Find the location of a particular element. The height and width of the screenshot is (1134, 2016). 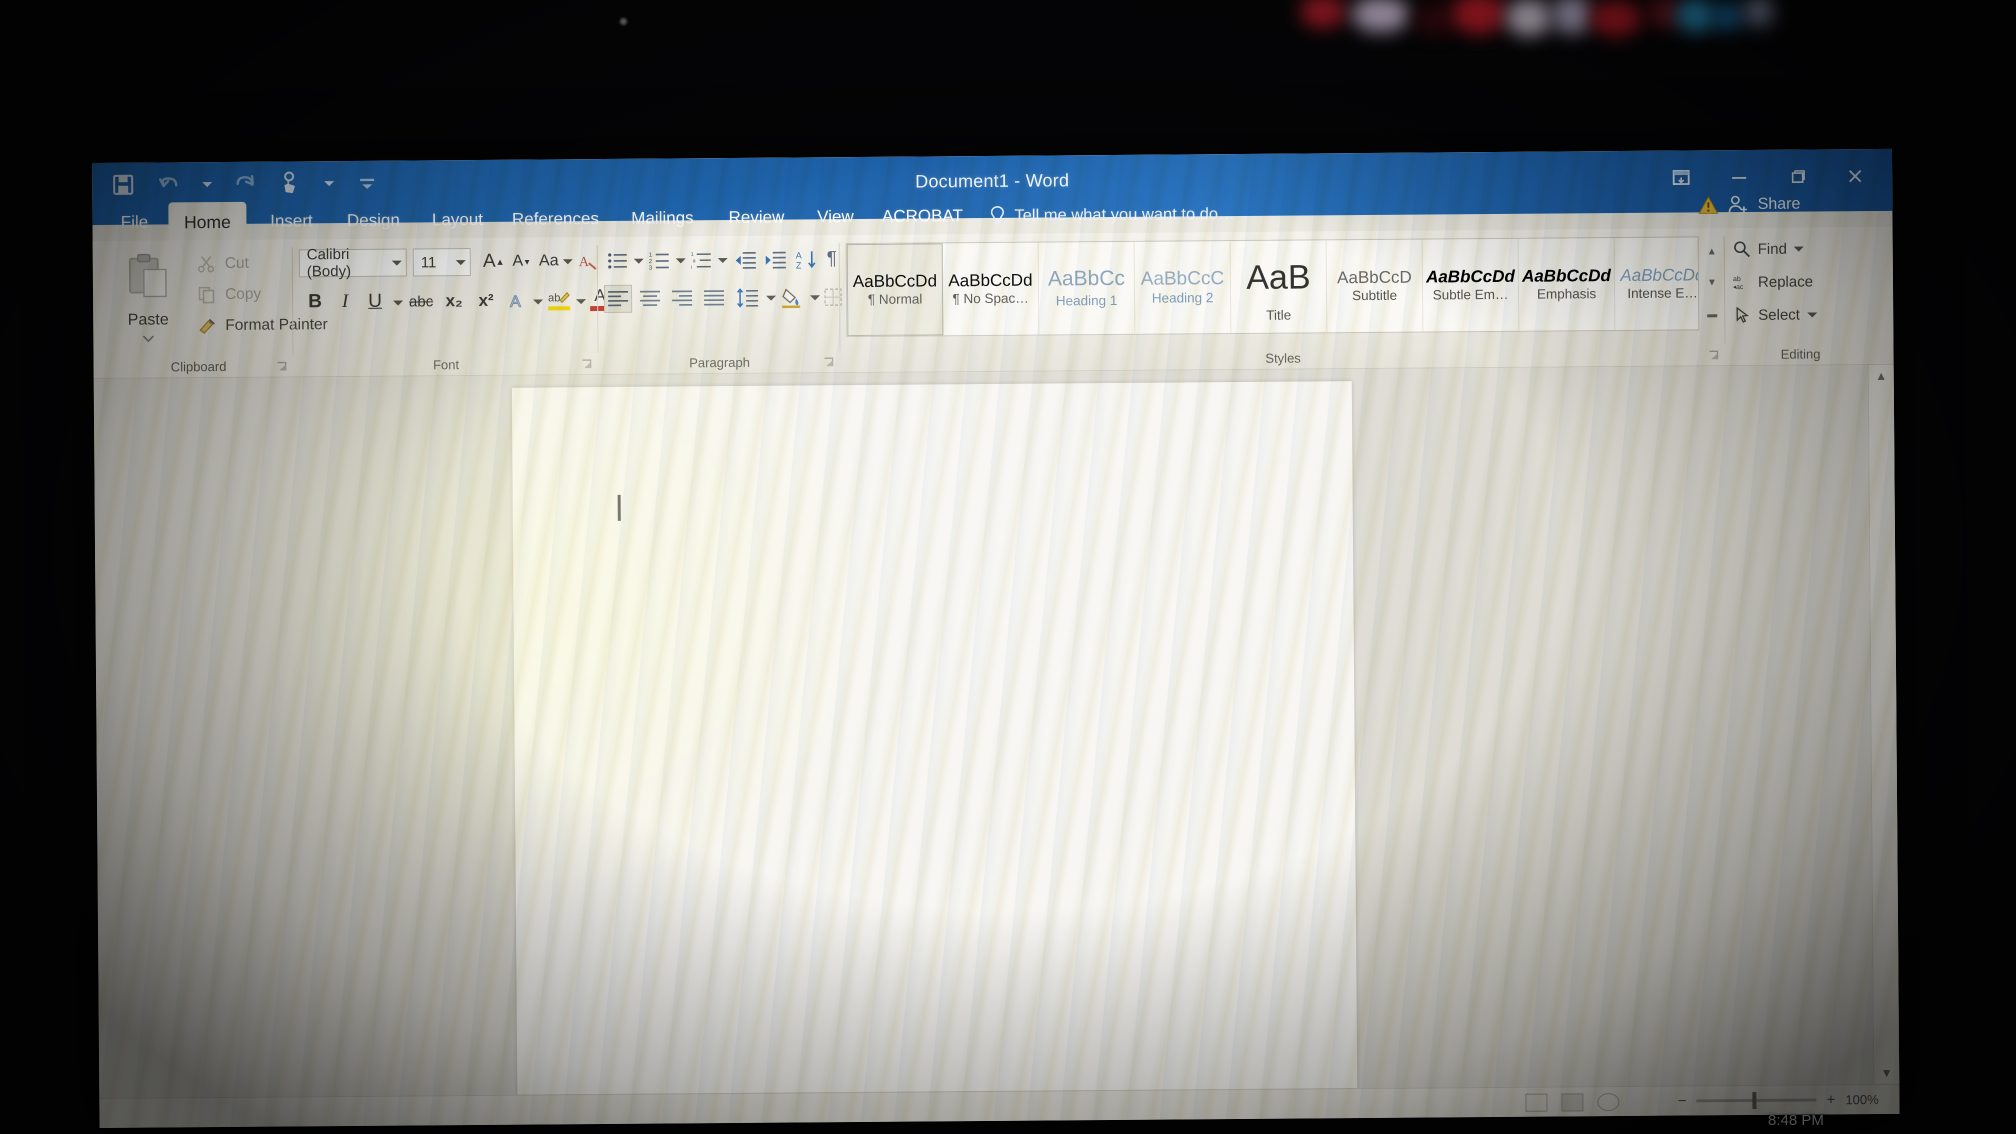

copy-label: Copy is located at coordinates (243, 294).